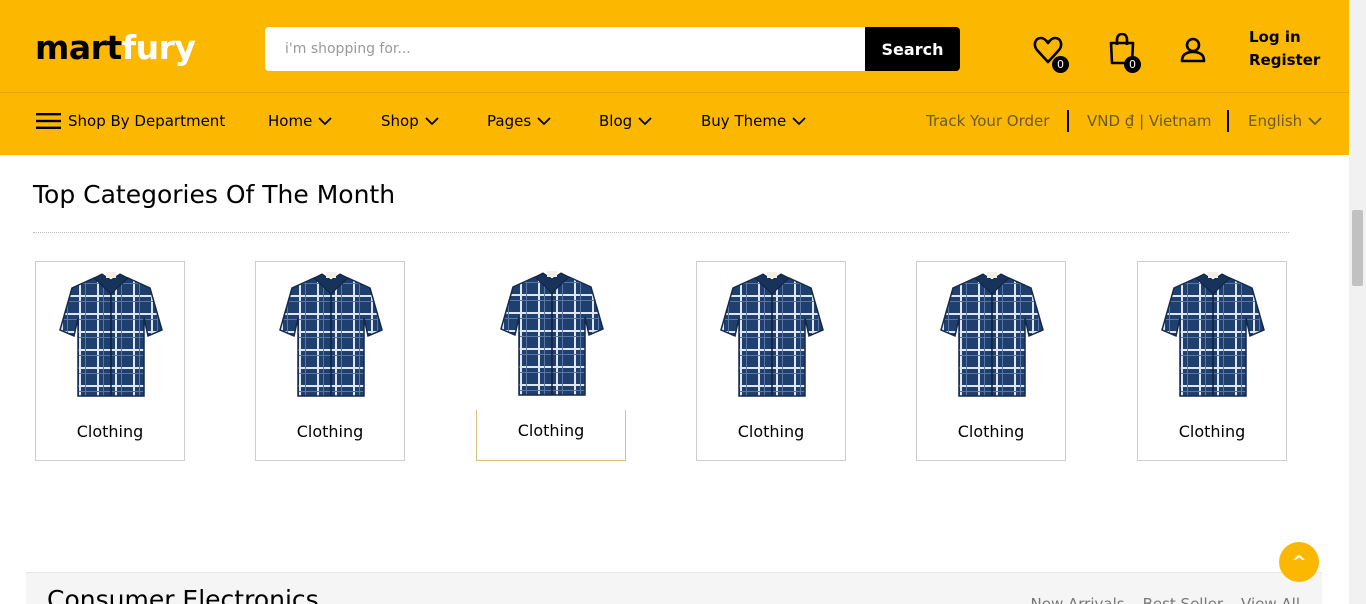 This screenshot has width=1366, height=604. I want to click on page-scrollbar, so click(1357, 302).